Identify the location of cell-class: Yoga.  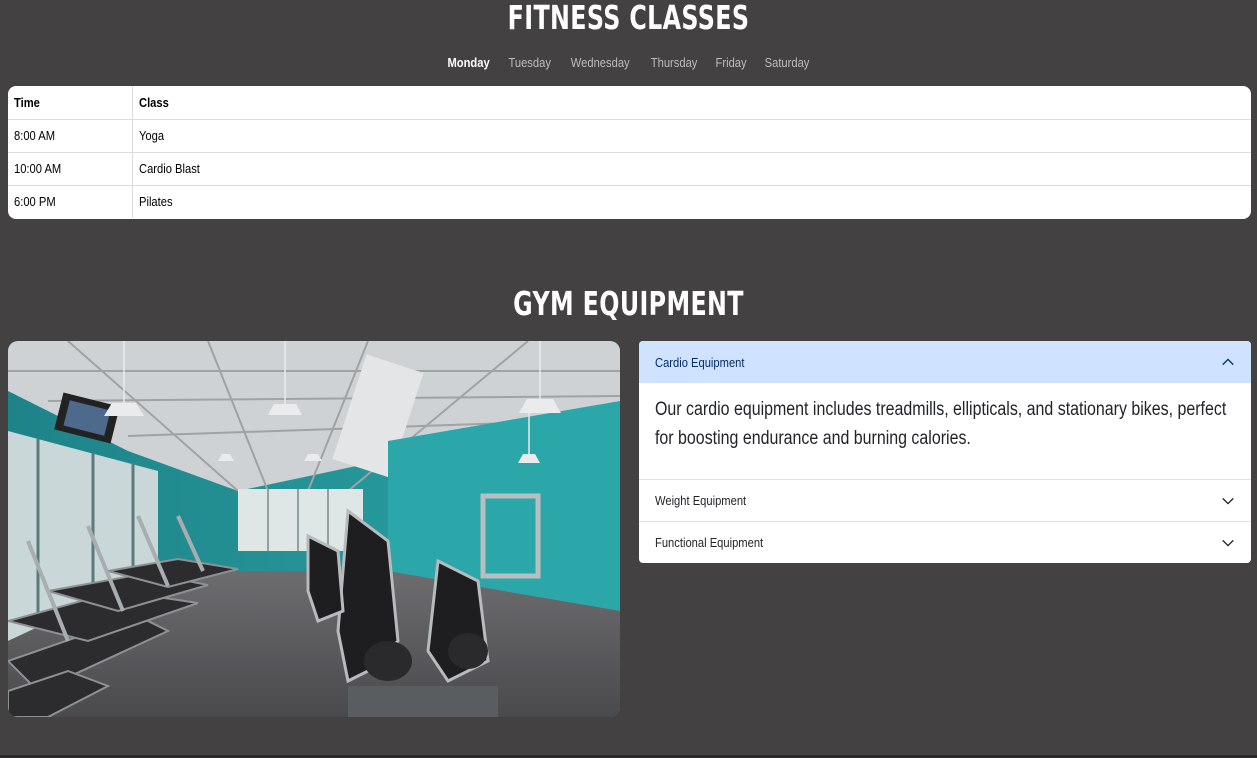
(691, 136).